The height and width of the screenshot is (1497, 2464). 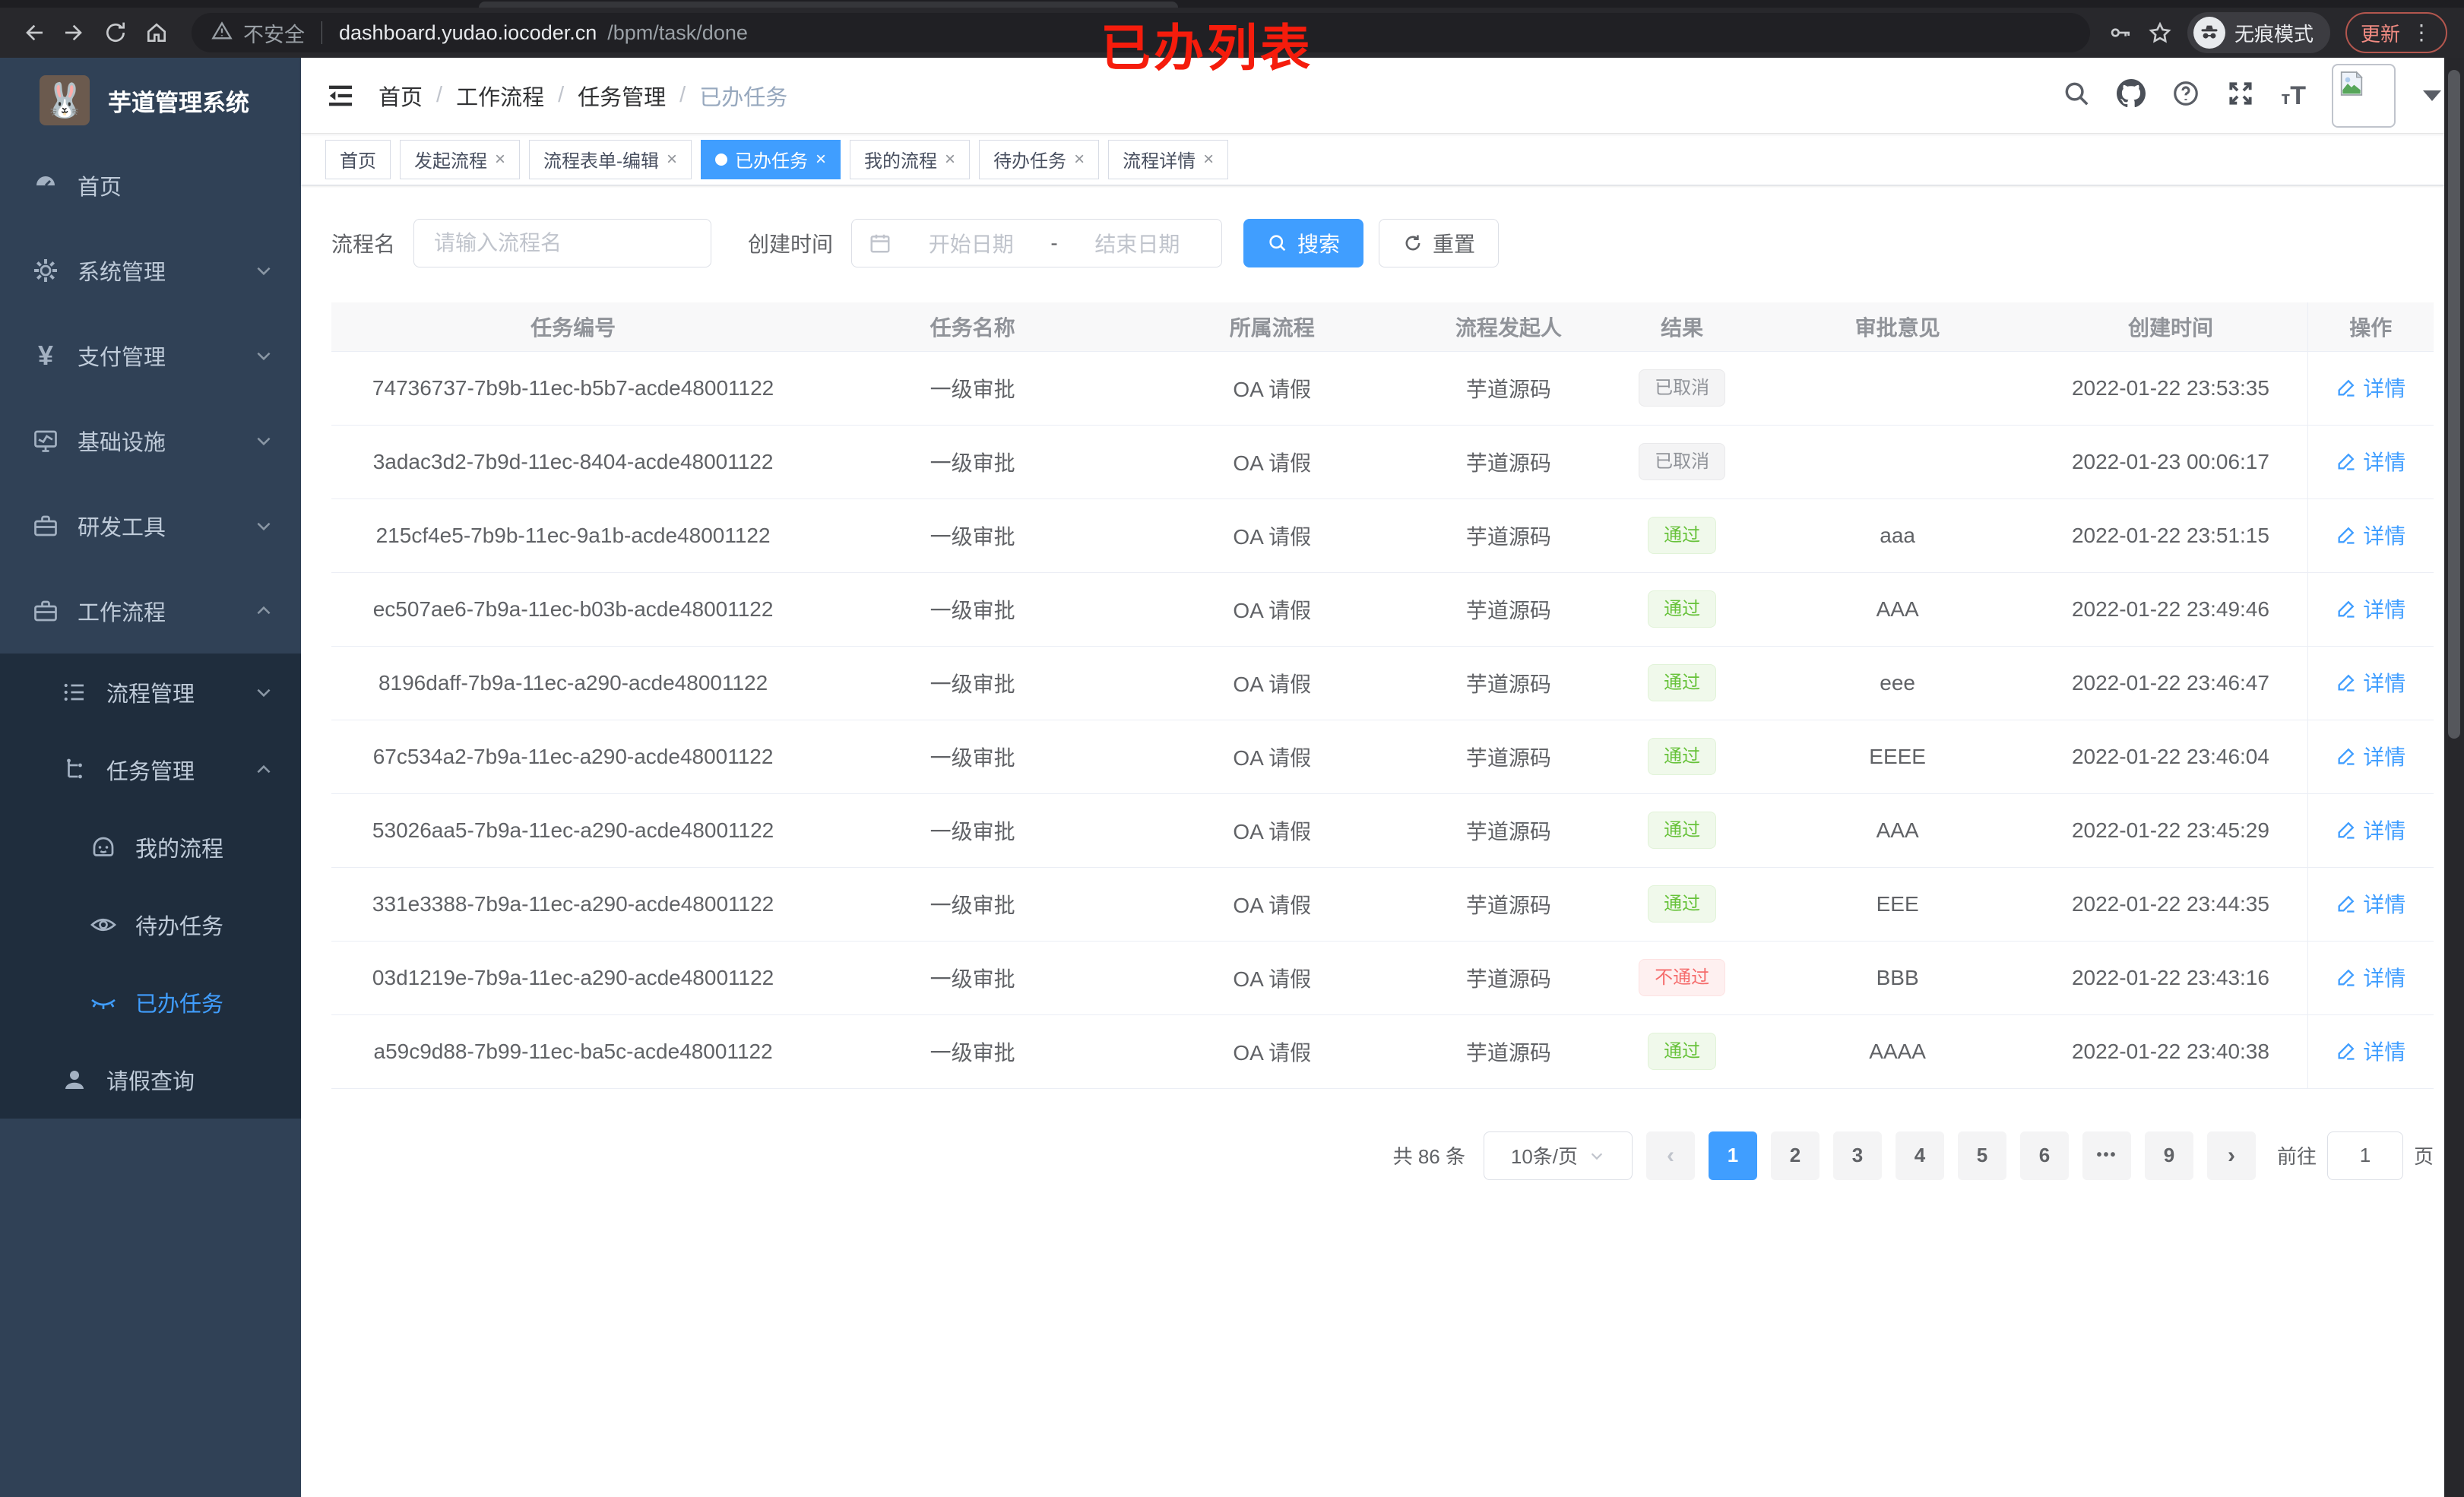 I want to click on home-icon, so click(x=156, y=32).